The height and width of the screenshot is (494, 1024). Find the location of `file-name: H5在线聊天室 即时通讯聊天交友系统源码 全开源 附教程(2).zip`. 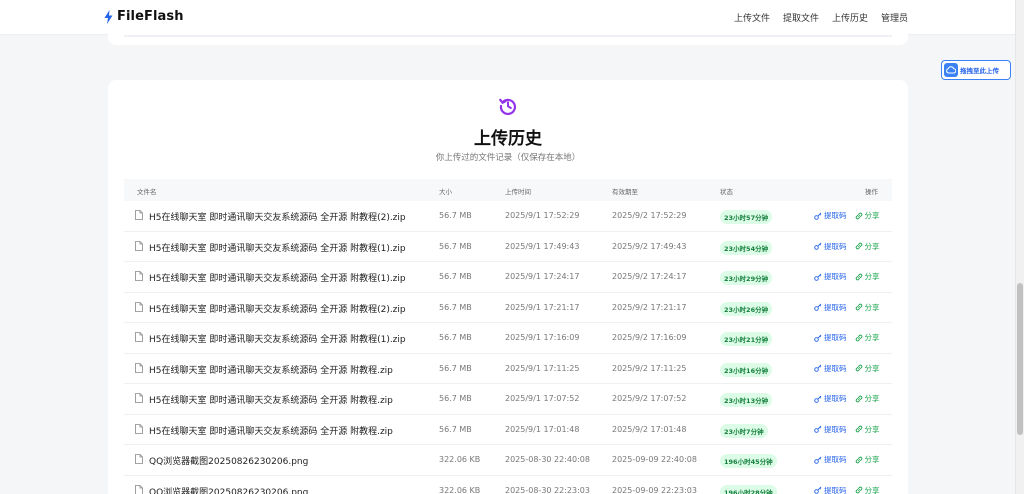

file-name: H5在线聊天室 即时通讯聊天交友系统源码 全开源 附教程(2).zip is located at coordinates (277, 309).